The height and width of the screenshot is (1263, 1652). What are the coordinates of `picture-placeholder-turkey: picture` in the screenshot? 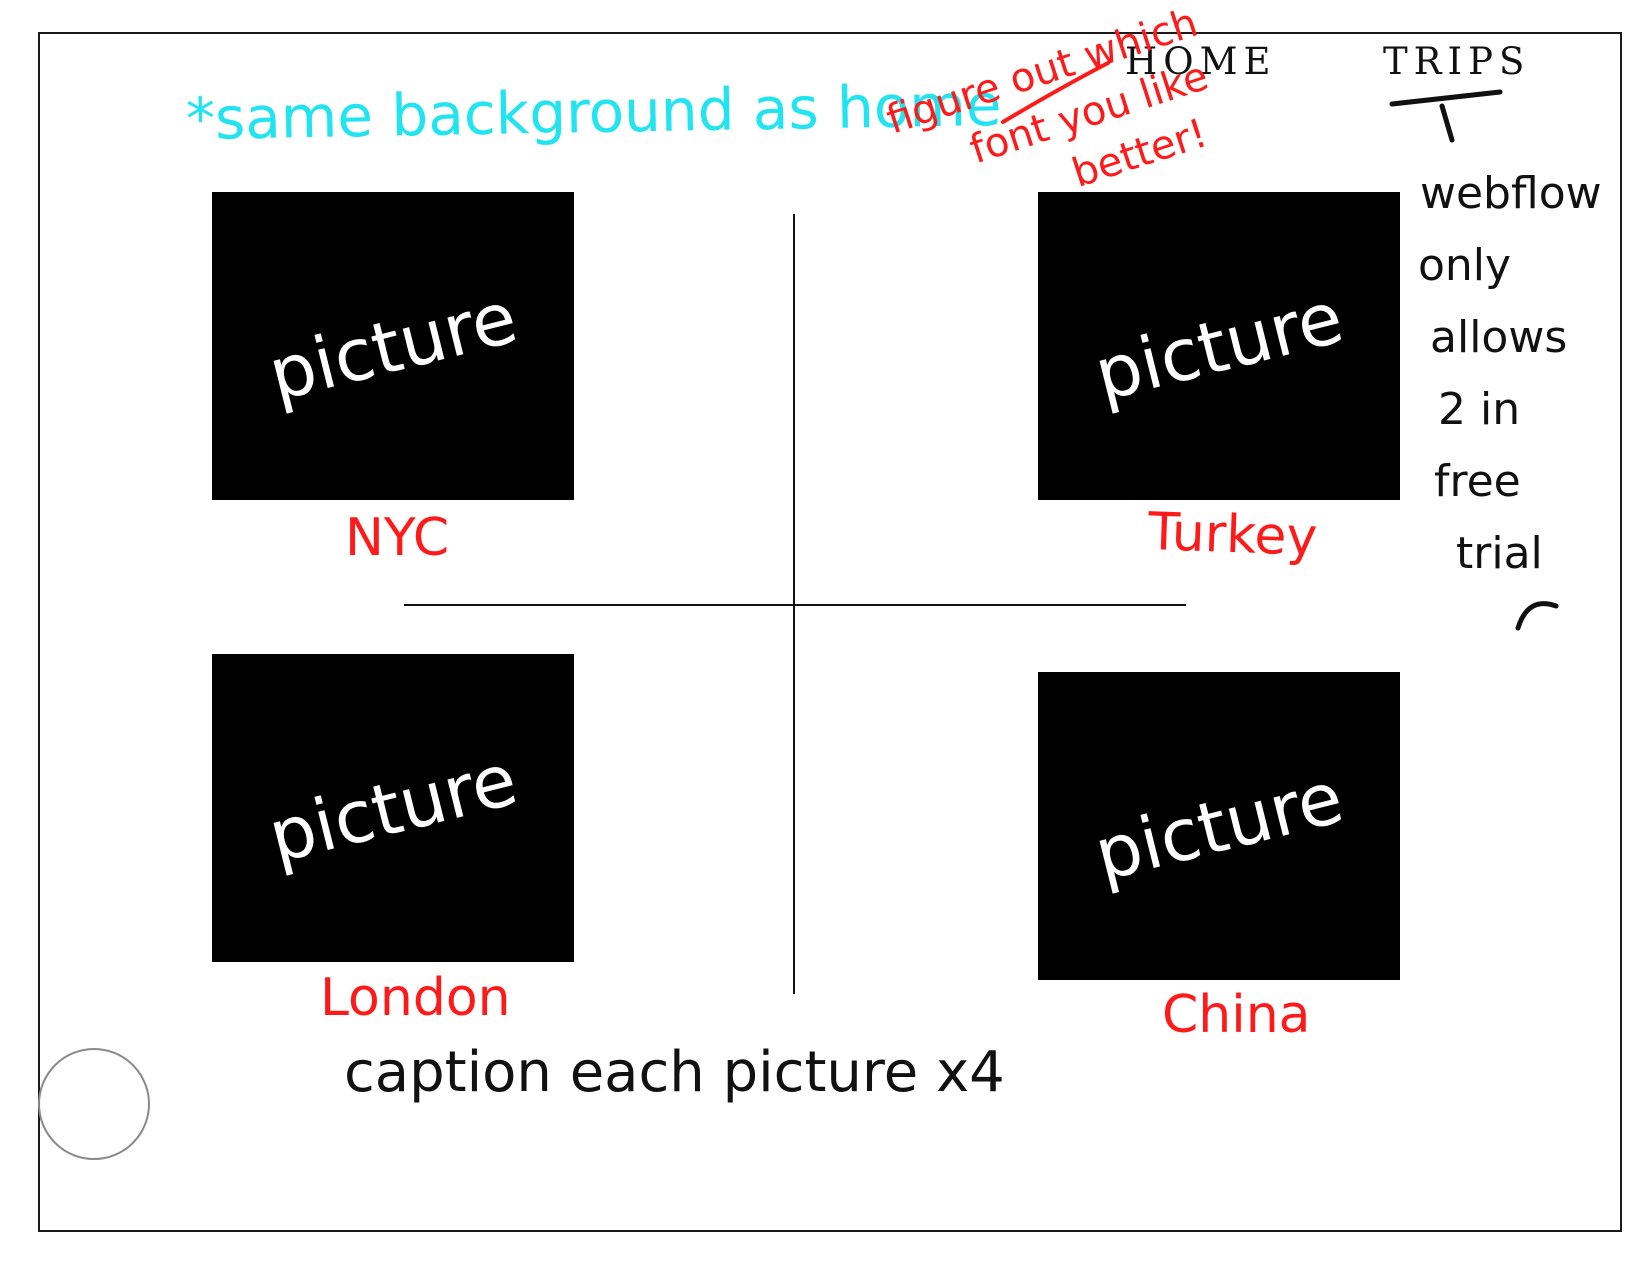 It's located at (1219, 346).